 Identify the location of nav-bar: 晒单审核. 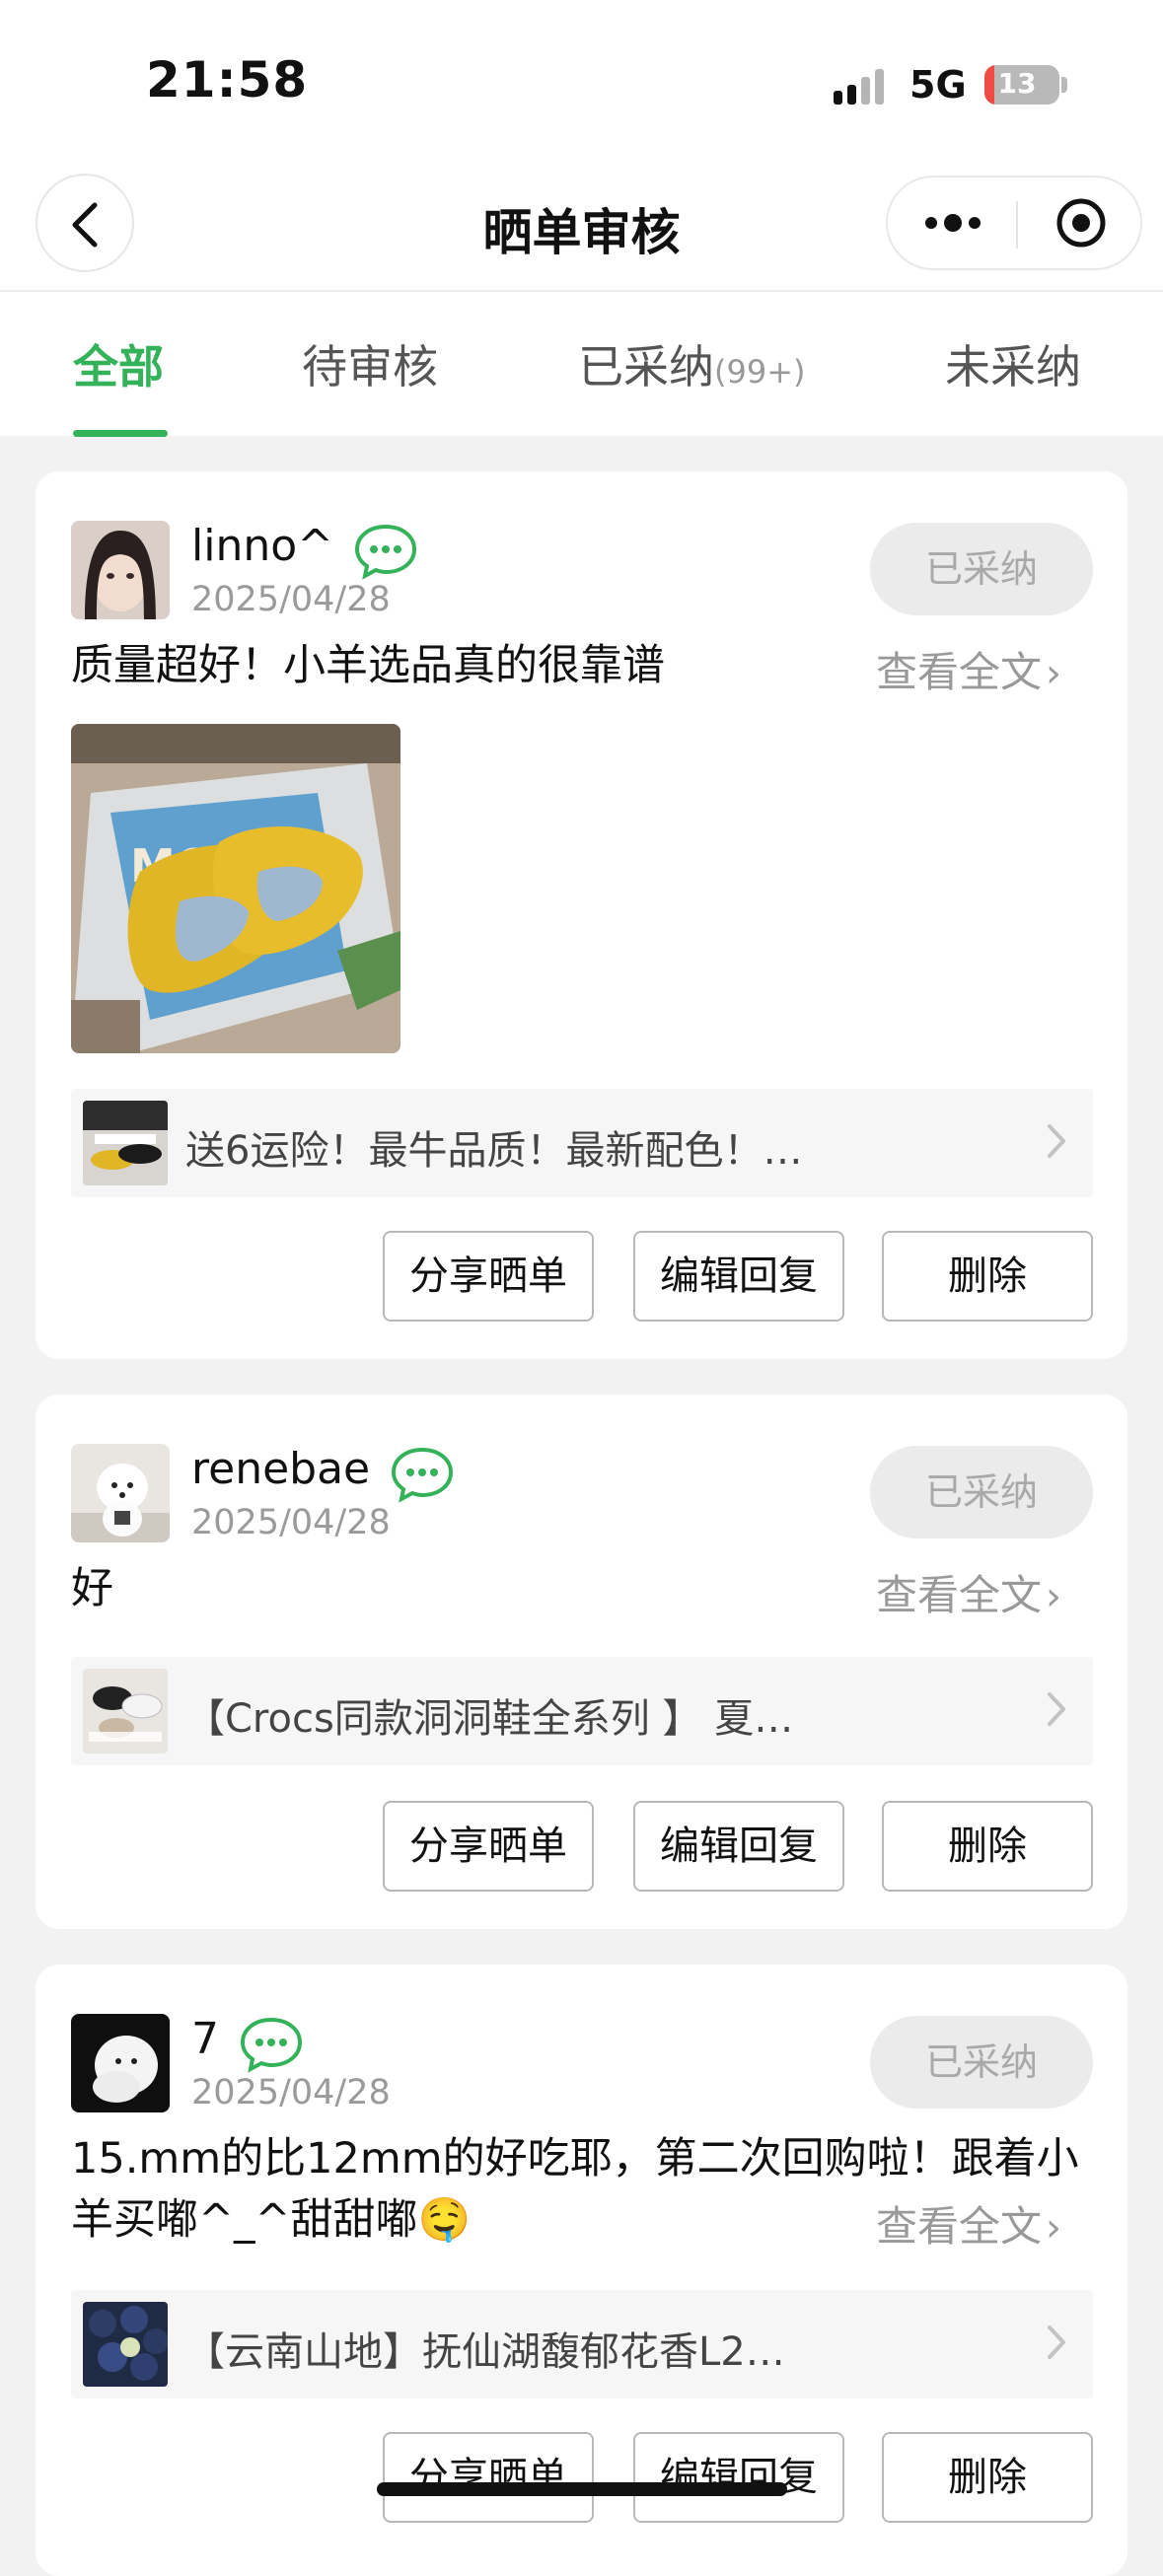
(581, 229).